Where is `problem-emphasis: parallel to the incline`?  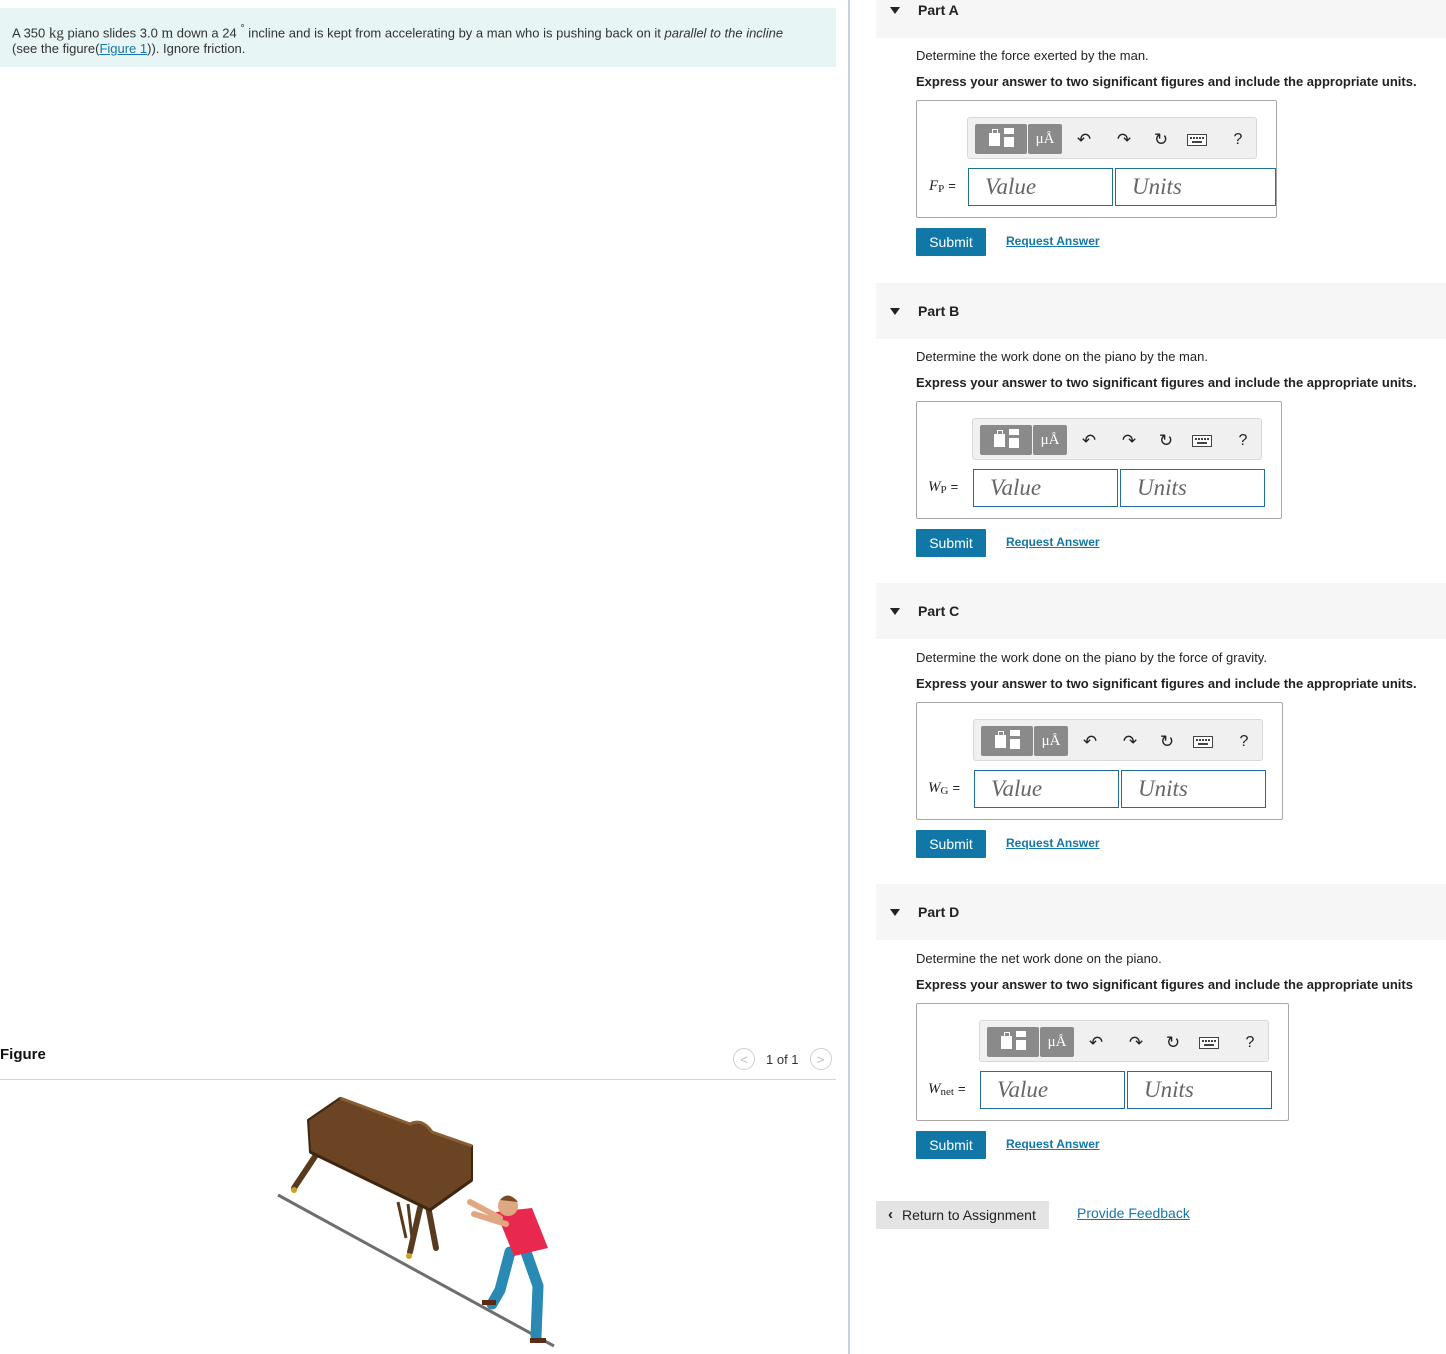
problem-emphasis: parallel to the incline is located at coordinates (724, 33).